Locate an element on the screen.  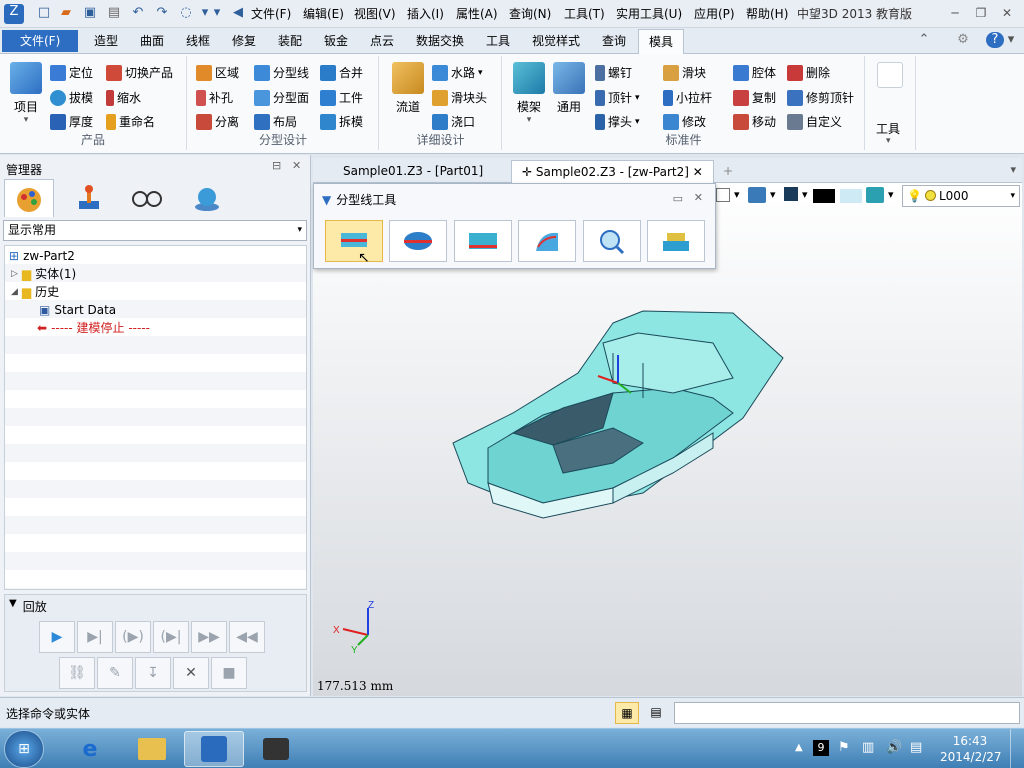
rewind-button: ◀◀ is located at coordinates (247, 637).